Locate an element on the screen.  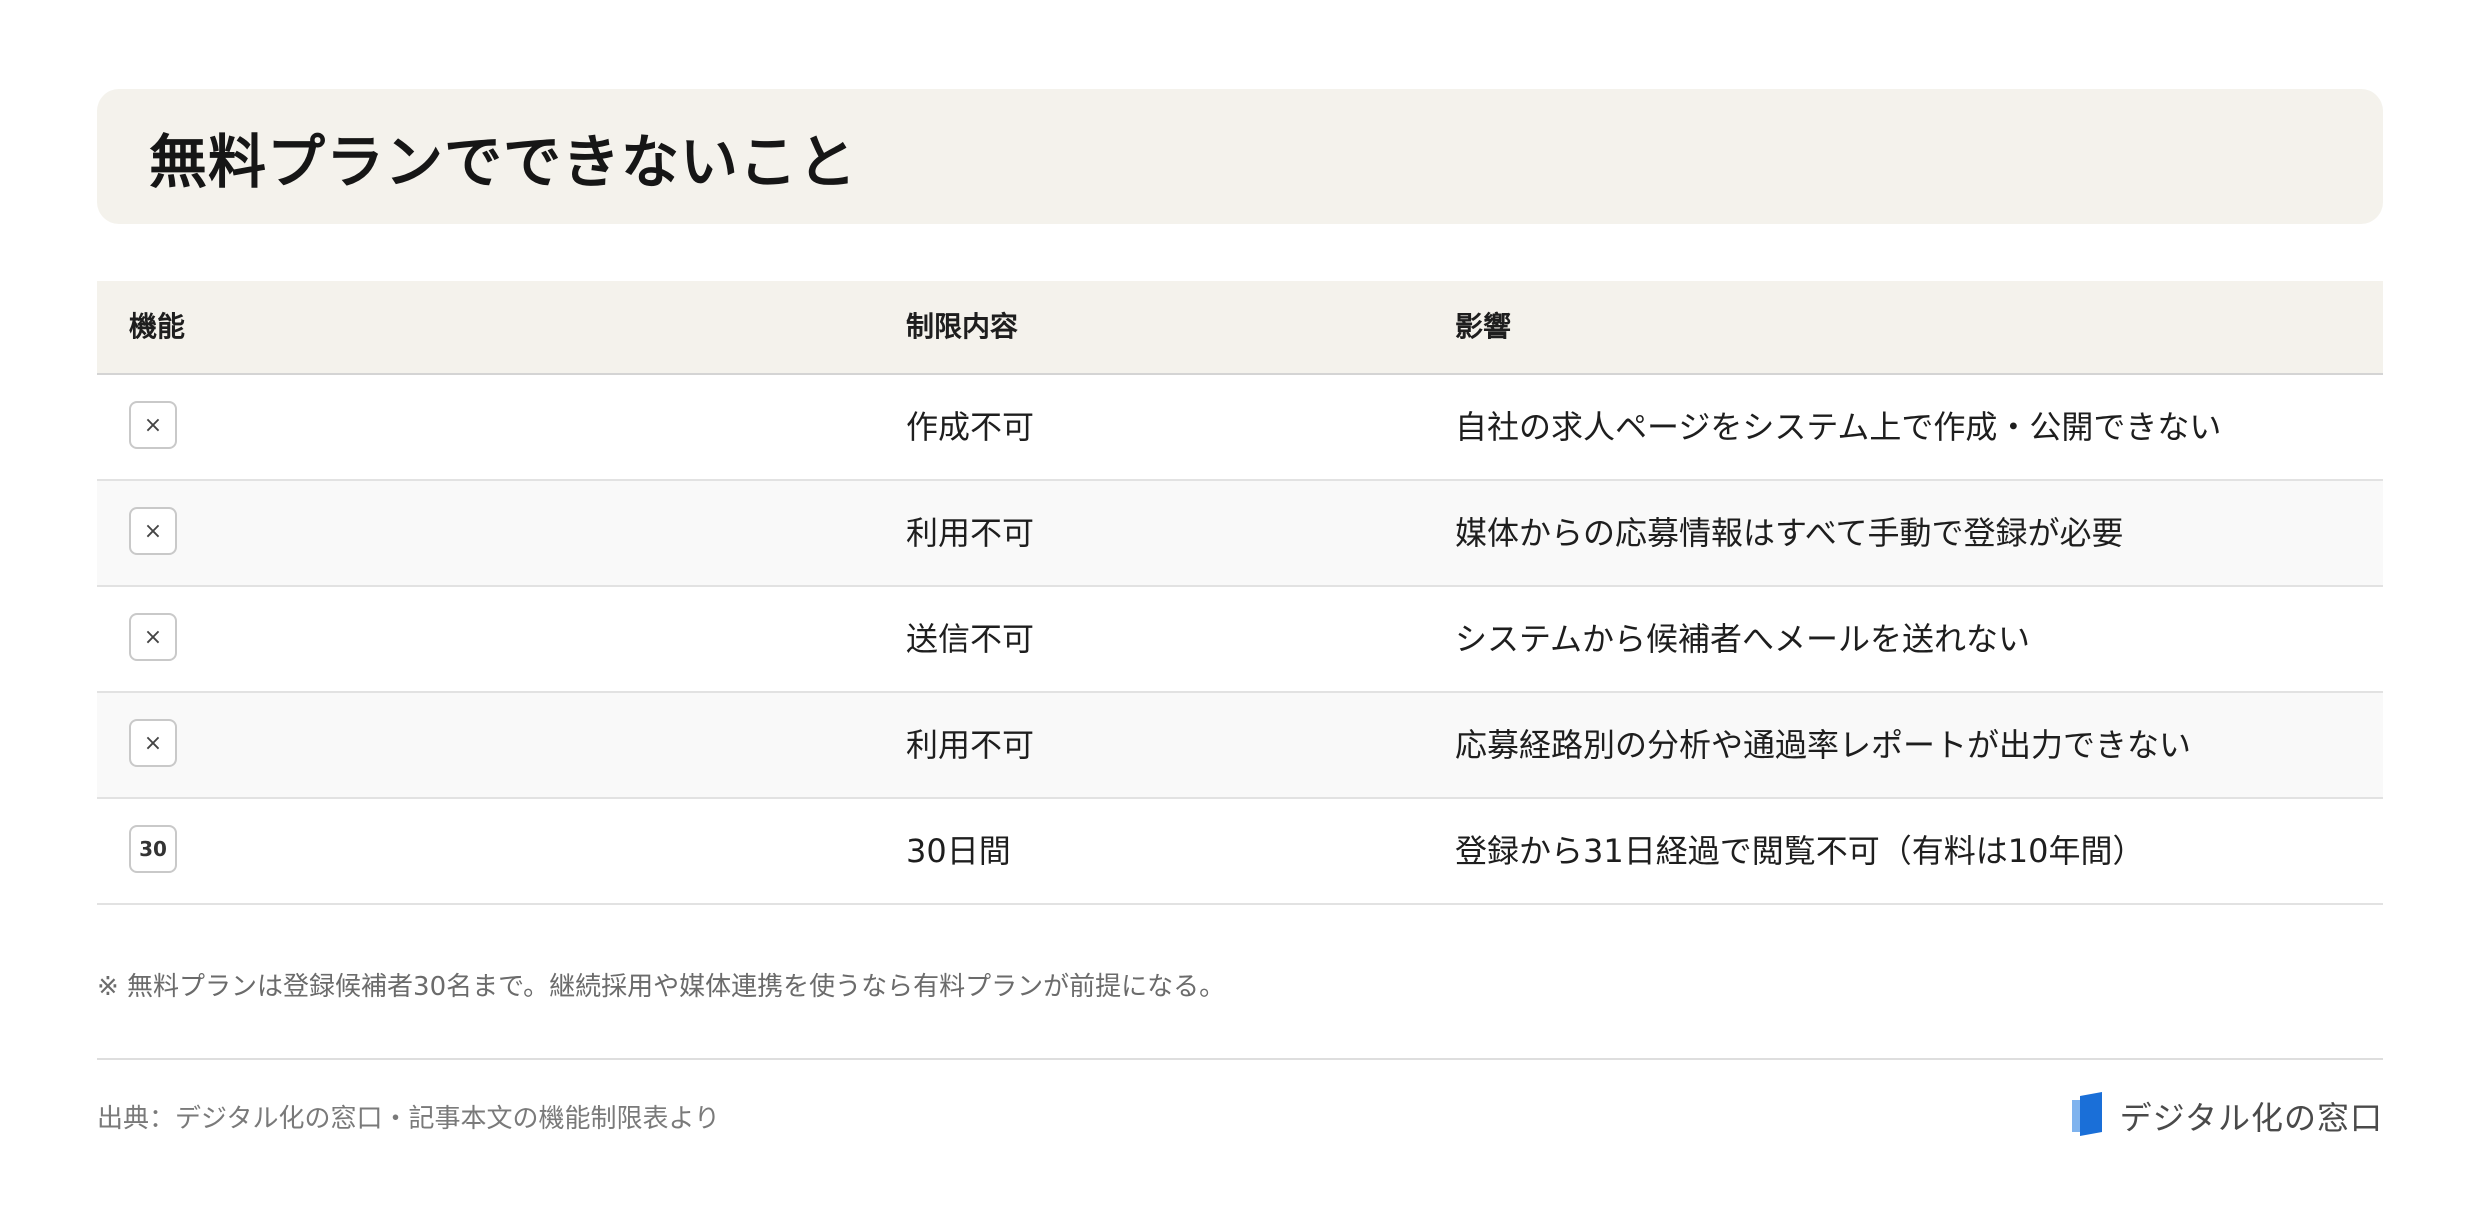
title-banner: 無料プランでできないこと is located at coordinates (1240, 156).